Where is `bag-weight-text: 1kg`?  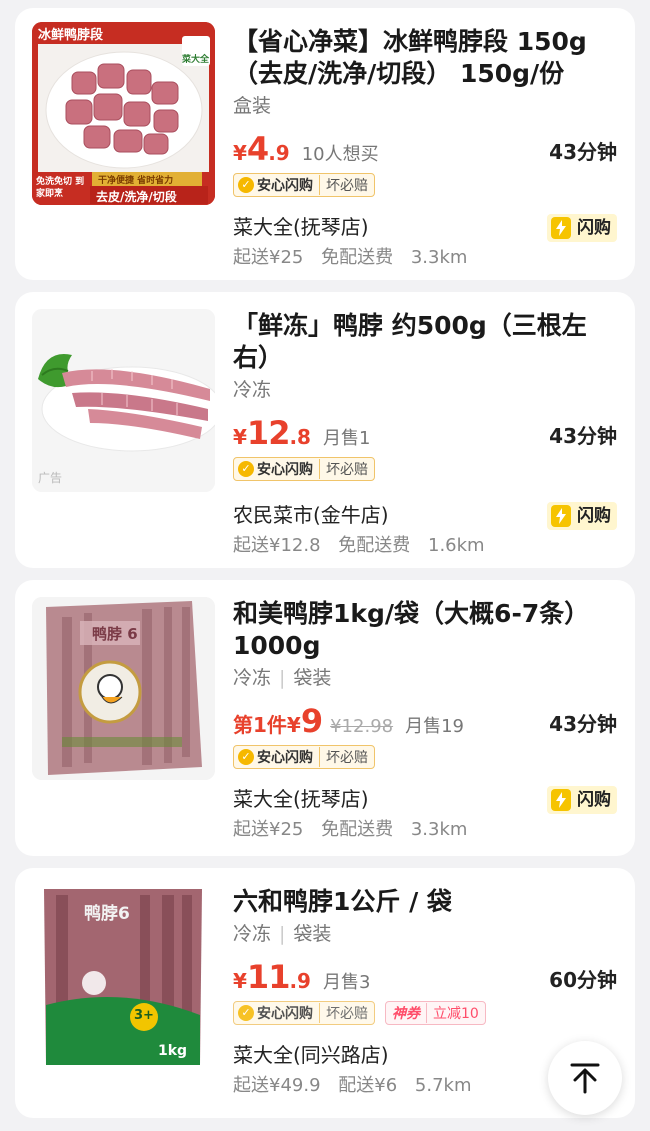 bag-weight-text: 1kg is located at coordinates (173, 1051).